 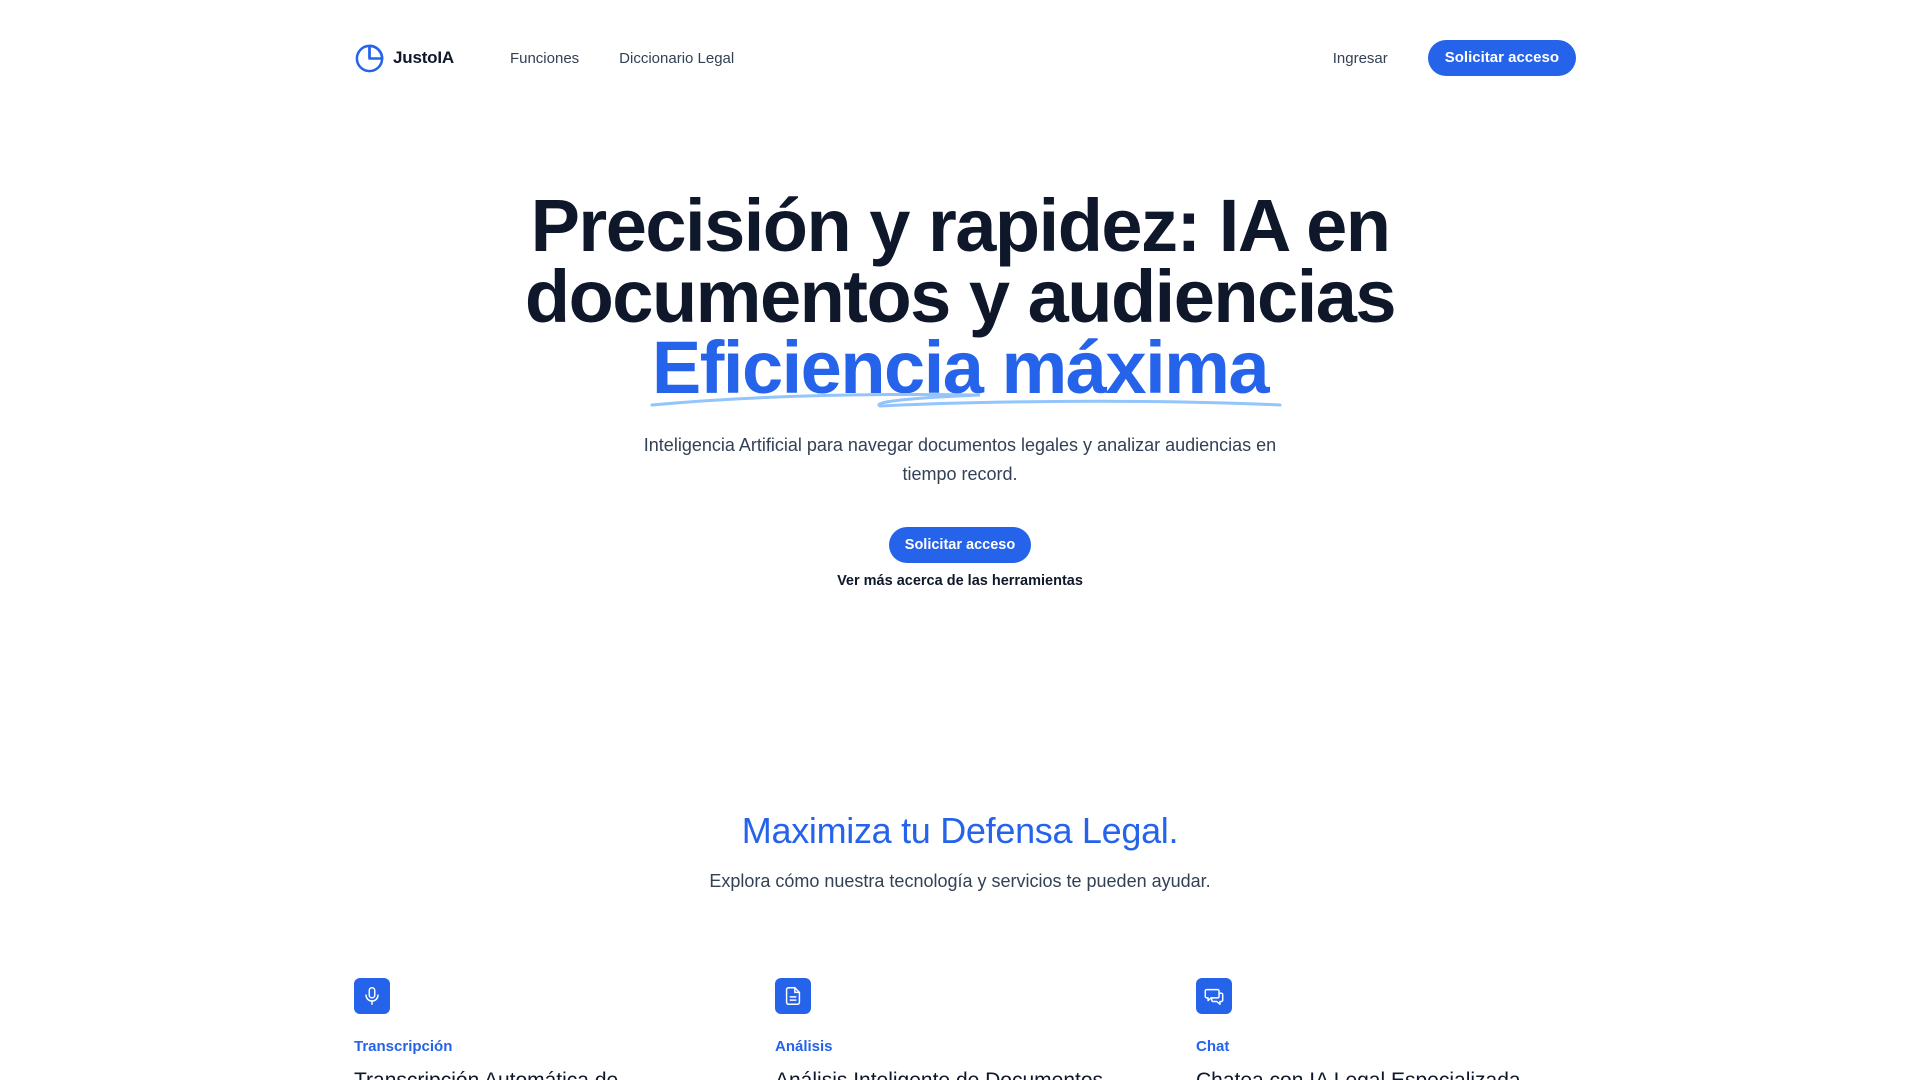 I want to click on features-title: Maximiza tu Defensa Legal., so click(x=960, y=830).